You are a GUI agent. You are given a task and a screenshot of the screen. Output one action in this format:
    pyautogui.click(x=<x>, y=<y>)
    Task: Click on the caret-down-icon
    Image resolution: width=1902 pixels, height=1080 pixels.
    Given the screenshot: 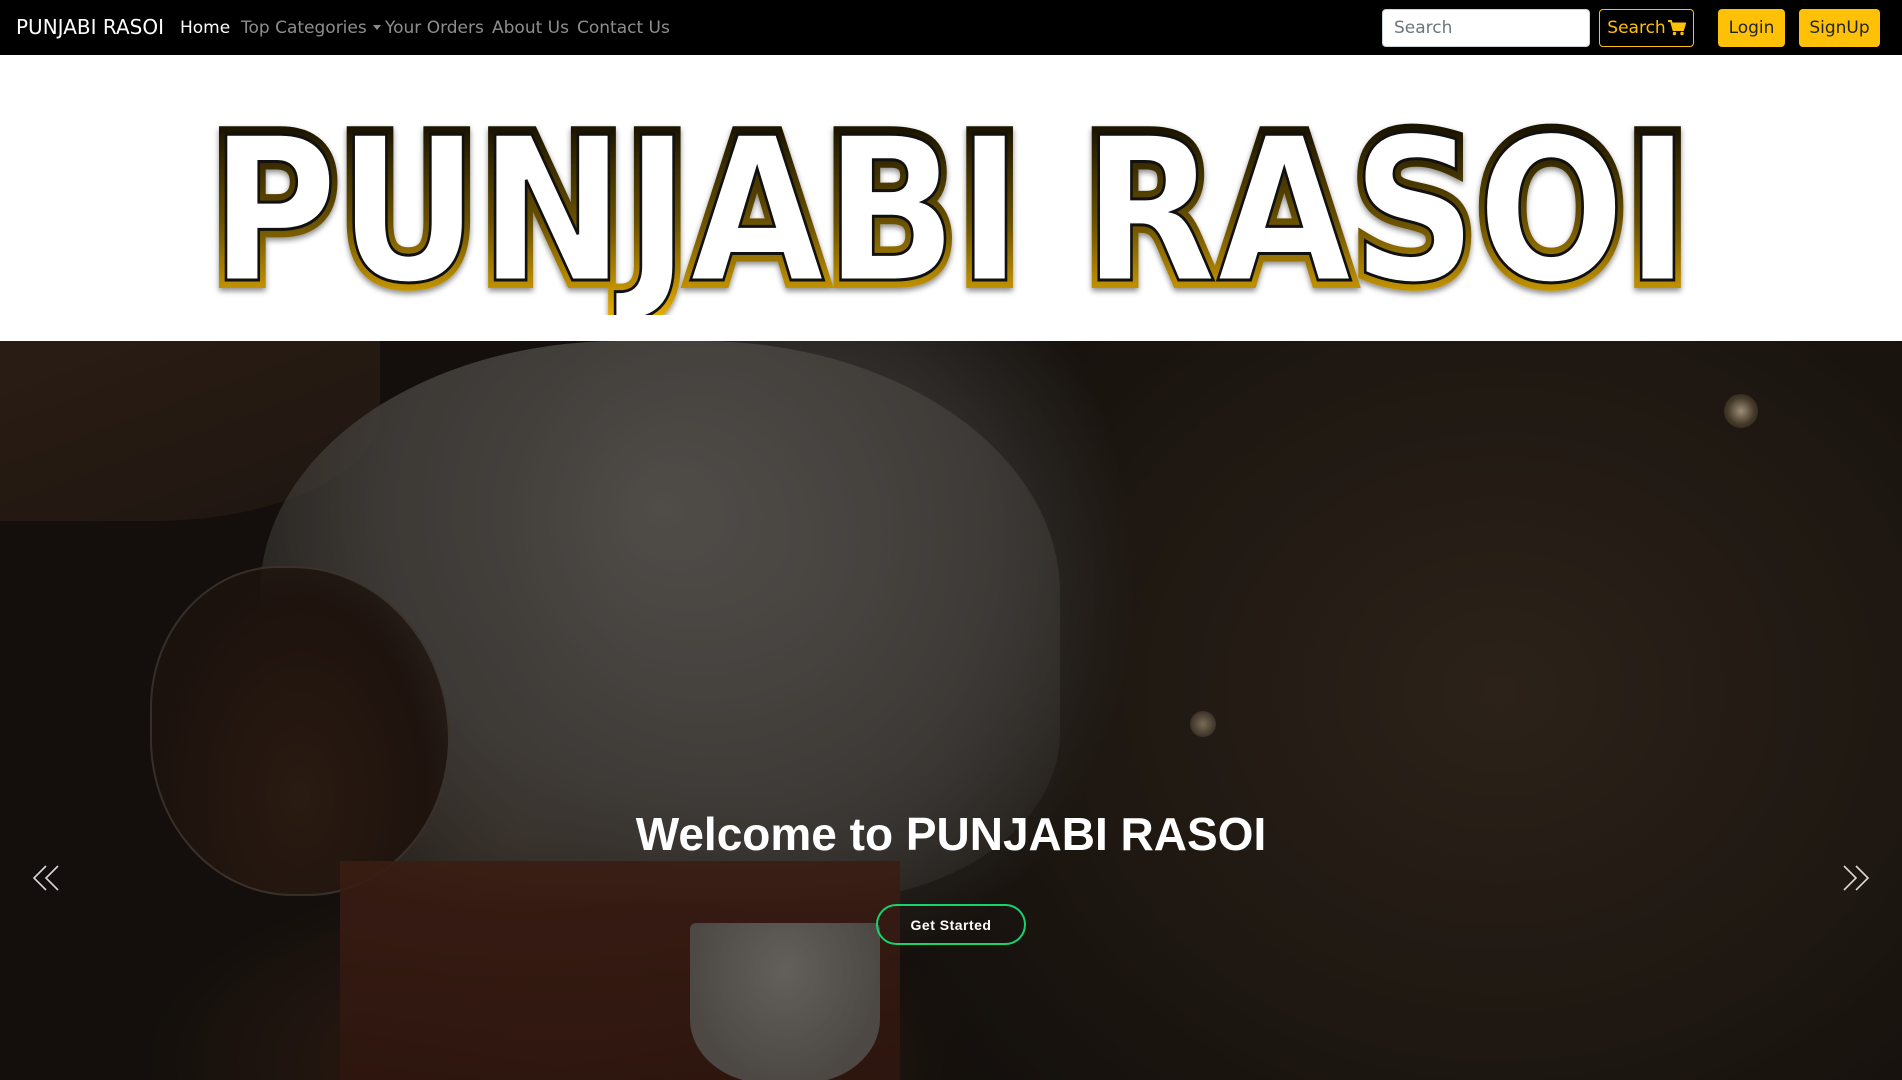 What is the action you would take?
    pyautogui.click(x=376, y=27)
    